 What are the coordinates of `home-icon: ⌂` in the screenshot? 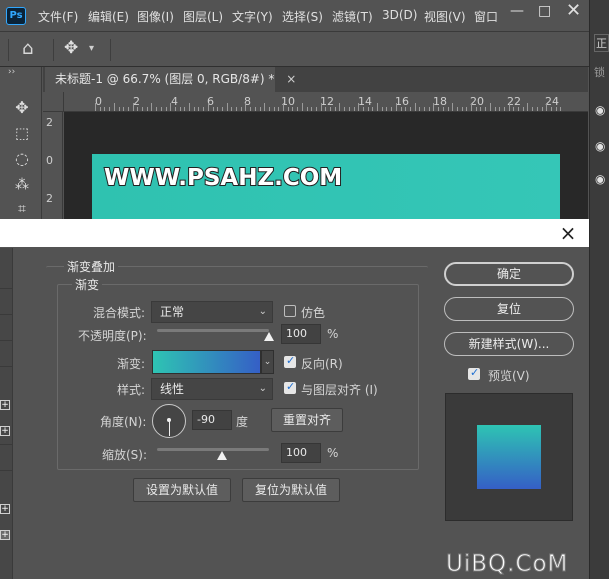 It's located at (27, 48).